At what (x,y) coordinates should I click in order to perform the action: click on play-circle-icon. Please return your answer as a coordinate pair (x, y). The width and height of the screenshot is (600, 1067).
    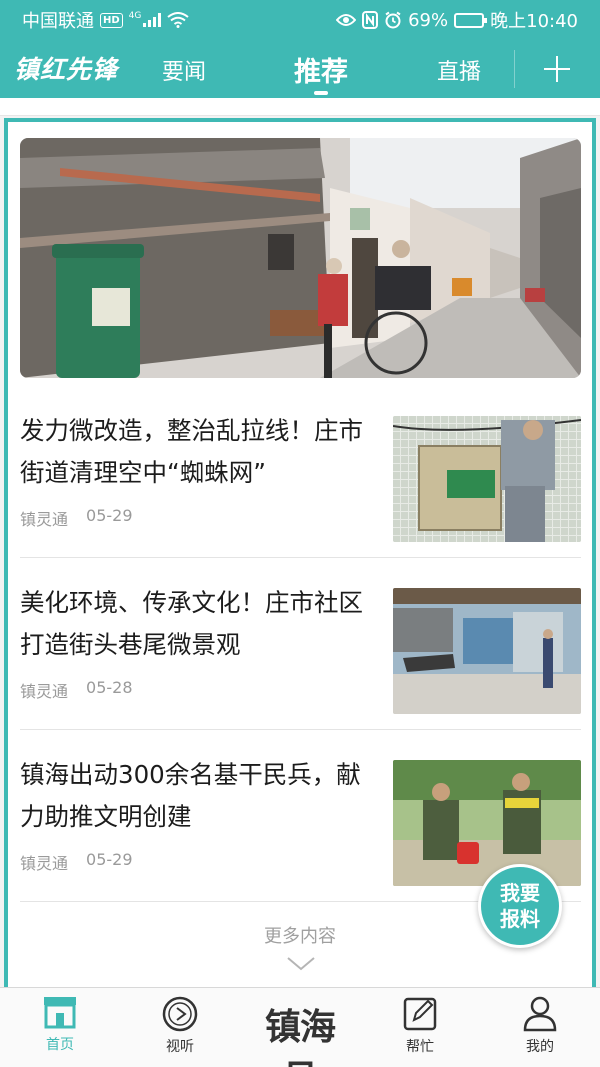
    Looking at the image, I should click on (180, 1014).